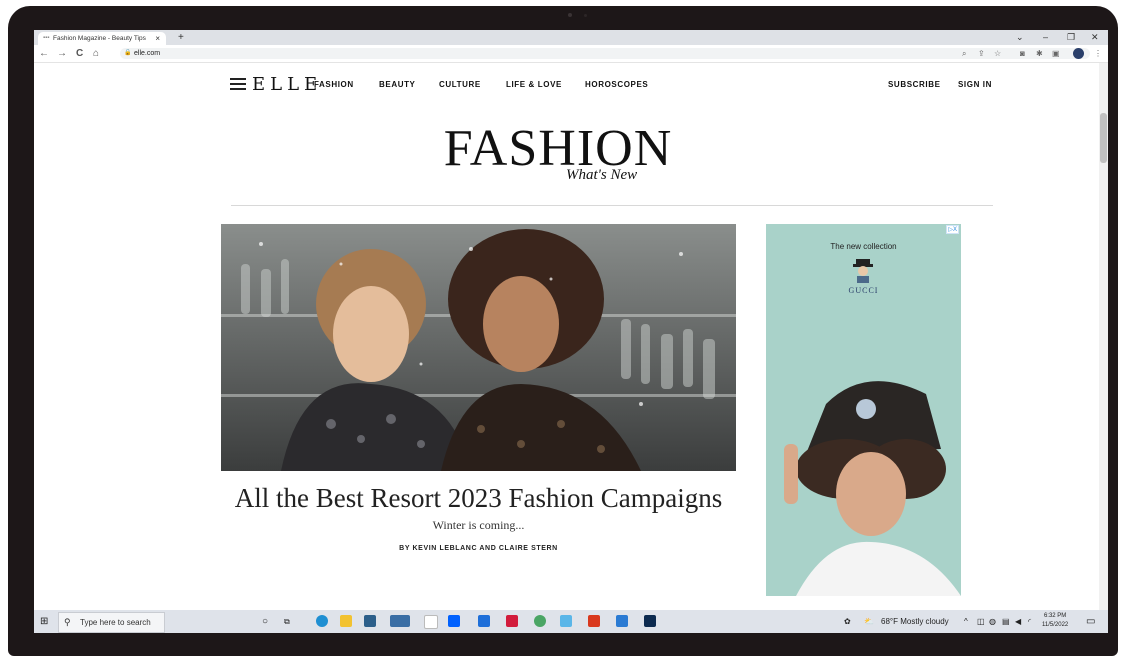 This screenshot has width=1122, height=657. What do you see at coordinates (484, 621) in the screenshot?
I see `app-icon-blue` at bounding box center [484, 621].